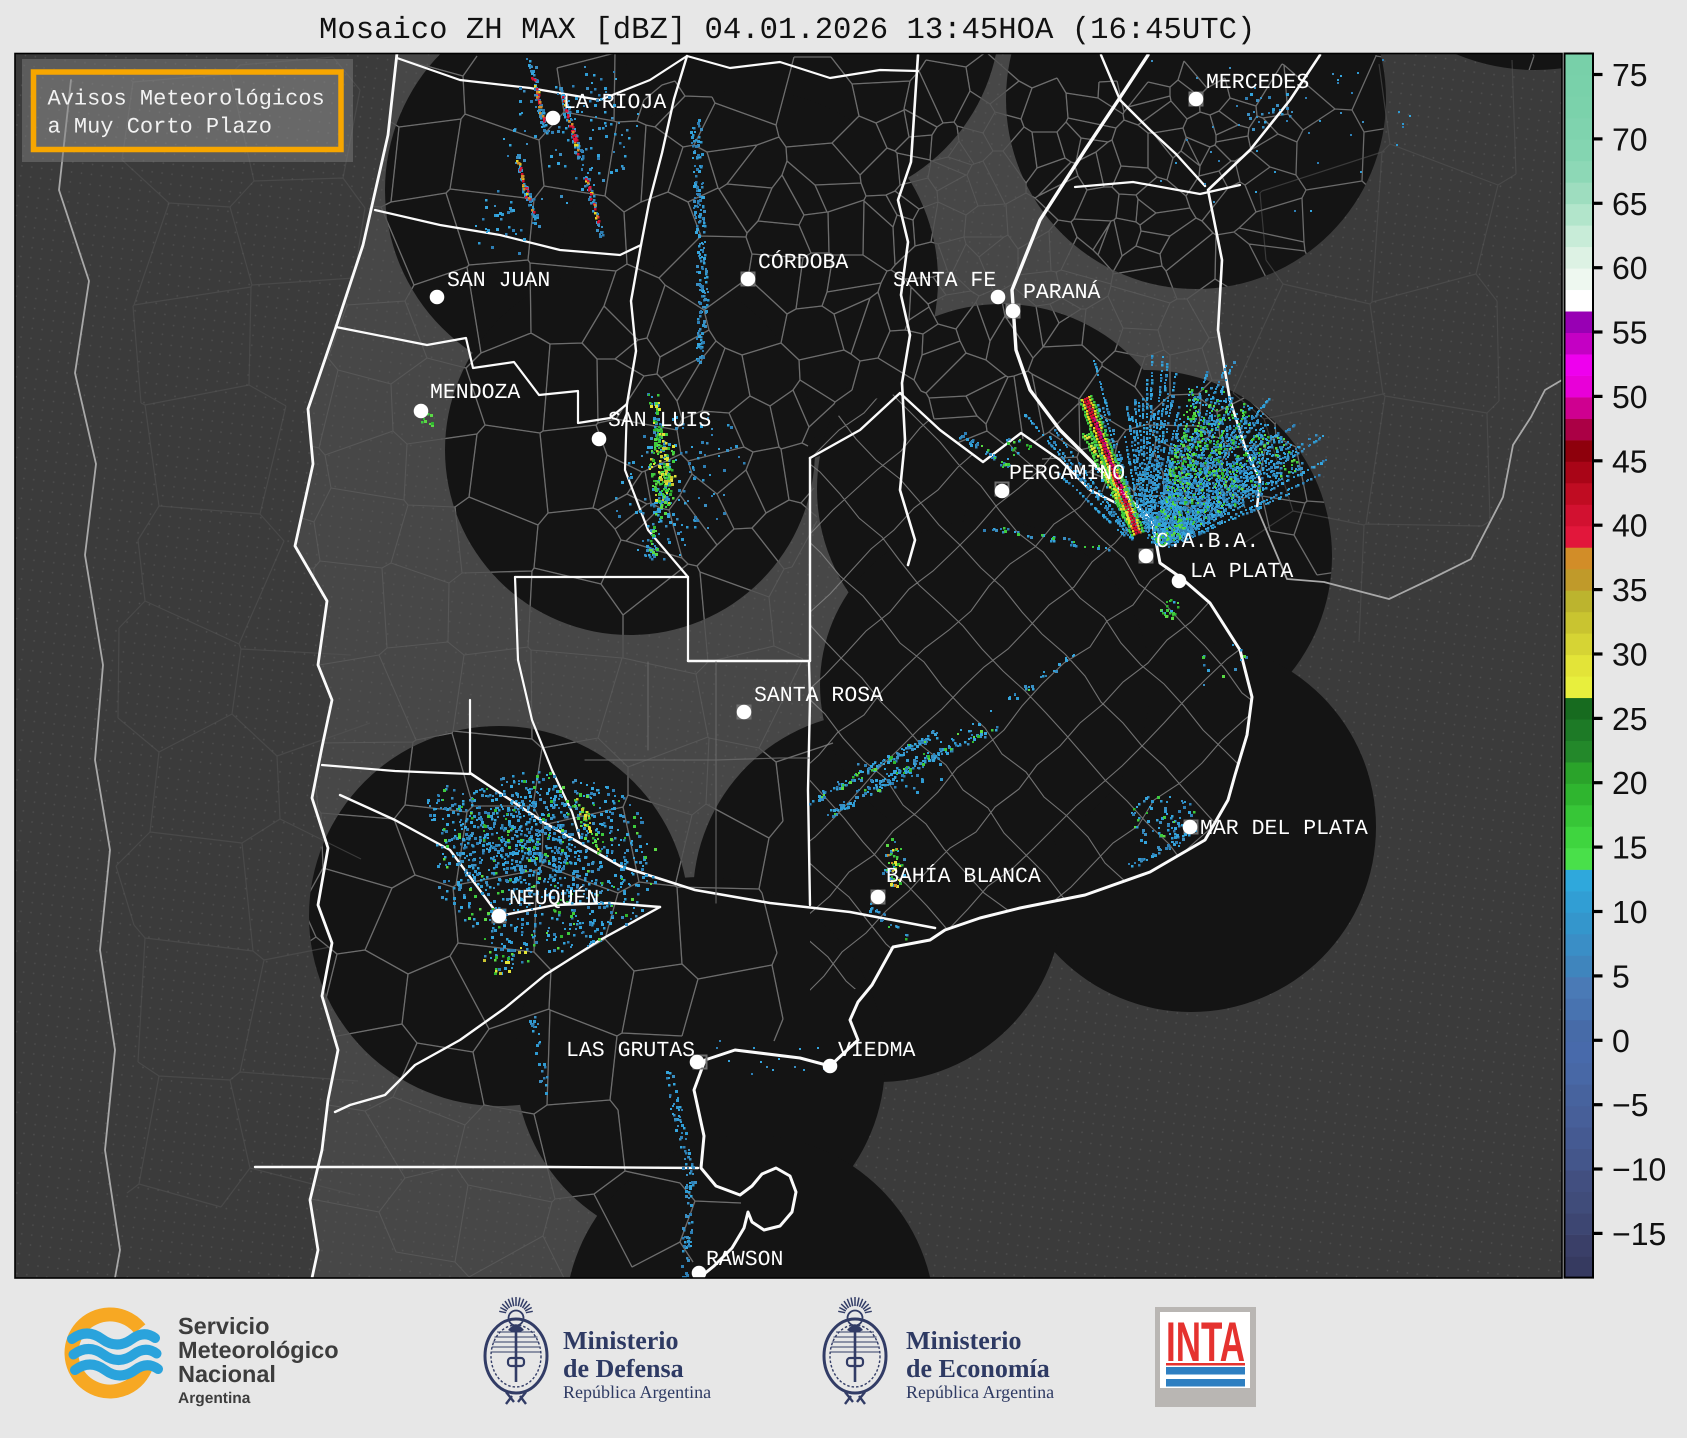 This screenshot has width=1687, height=1438. What do you see at coordinates (614, 103) in the screenshot?
I see `svg-text: LA RIOJA` at bounding box center [614, 103].